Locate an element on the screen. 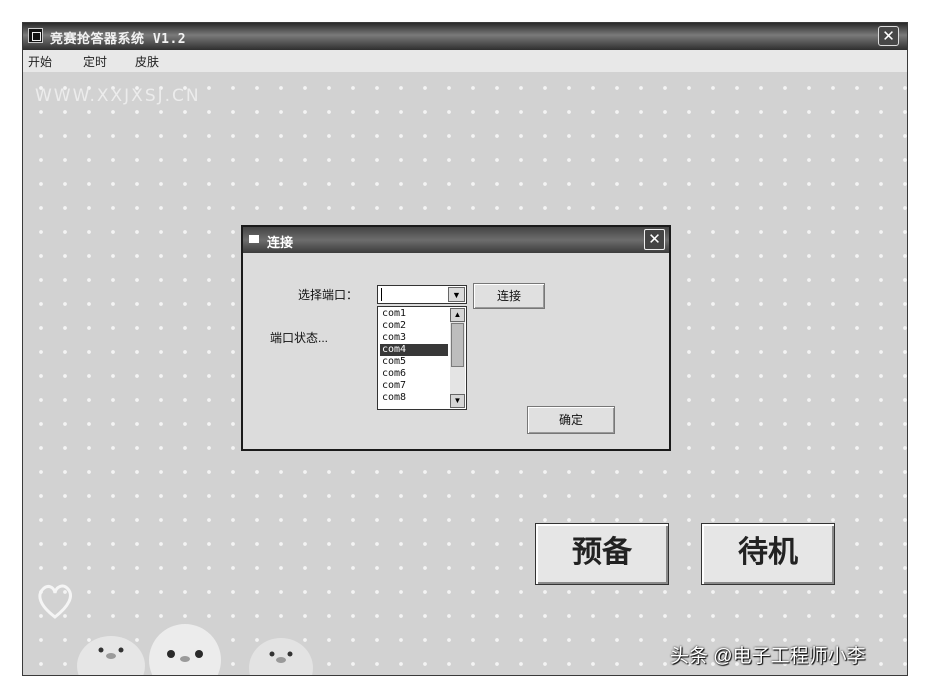  credit-watermark: 头条 @电子工程师小李 is located at coordinates (768, 656).